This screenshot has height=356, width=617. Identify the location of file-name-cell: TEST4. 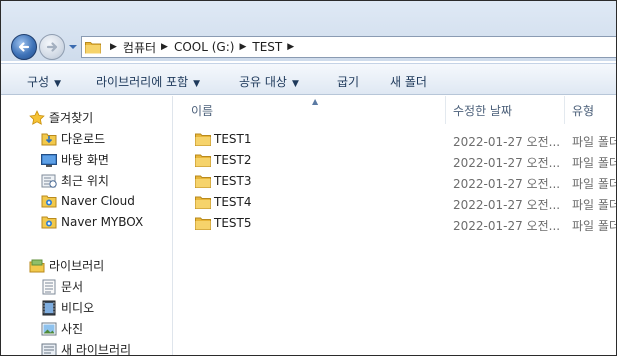
(223, 202).